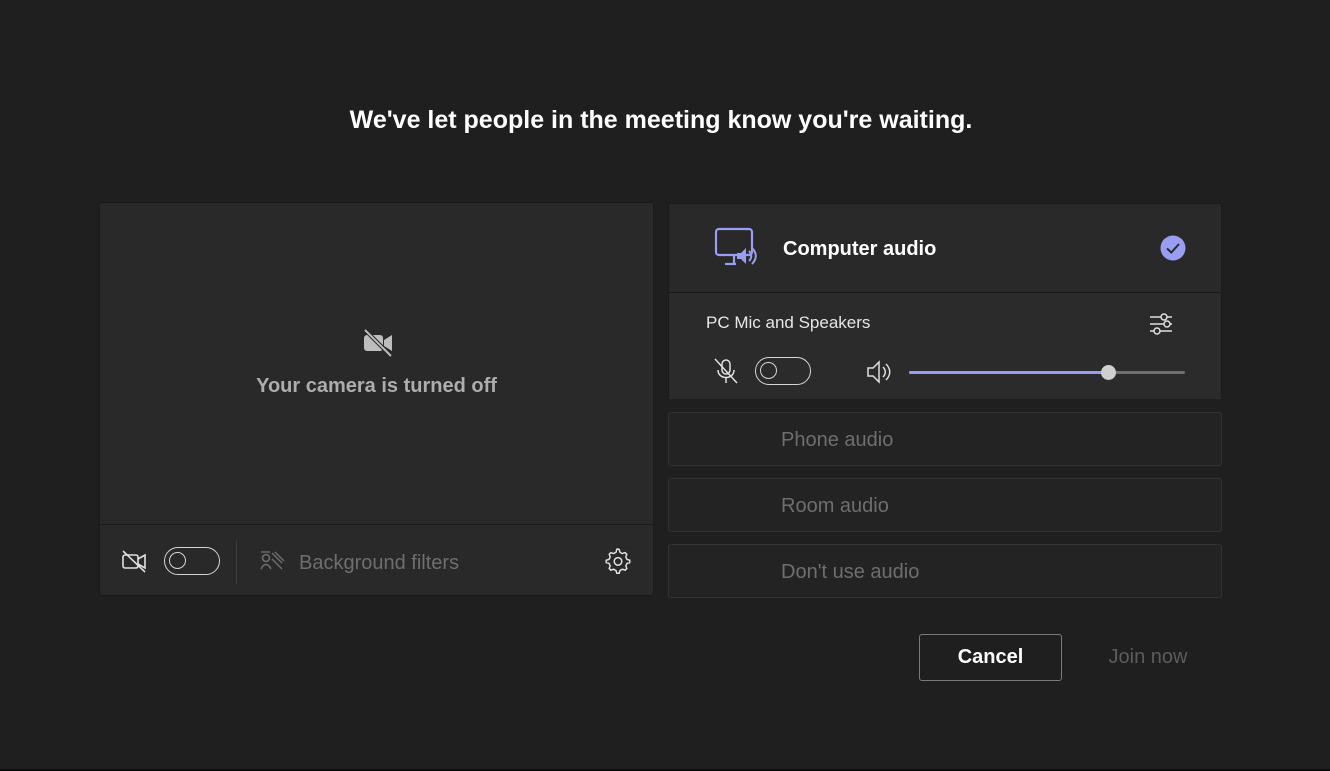  I want to click on device-settings-icon, so click(1161, 324).